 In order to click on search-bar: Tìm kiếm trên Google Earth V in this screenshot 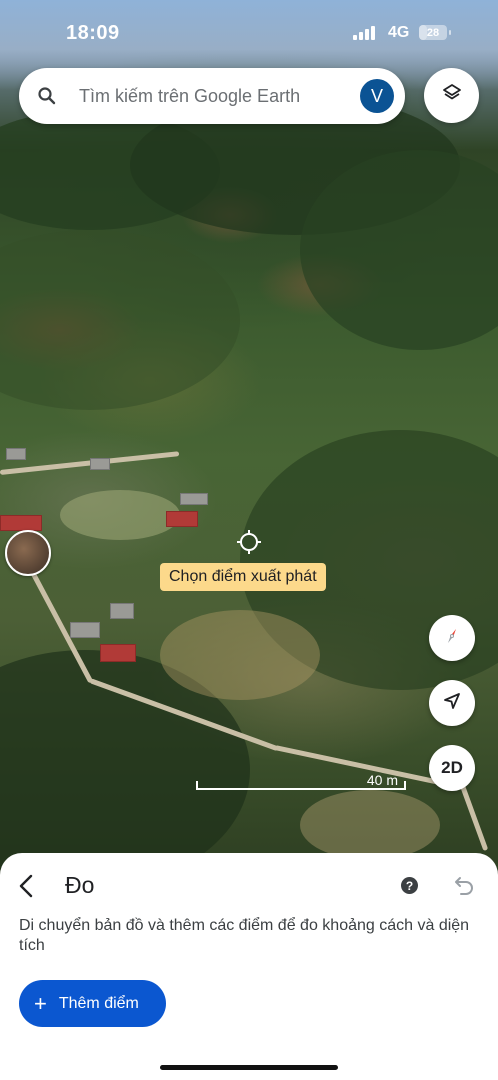, I will do `click(212, 96)`.